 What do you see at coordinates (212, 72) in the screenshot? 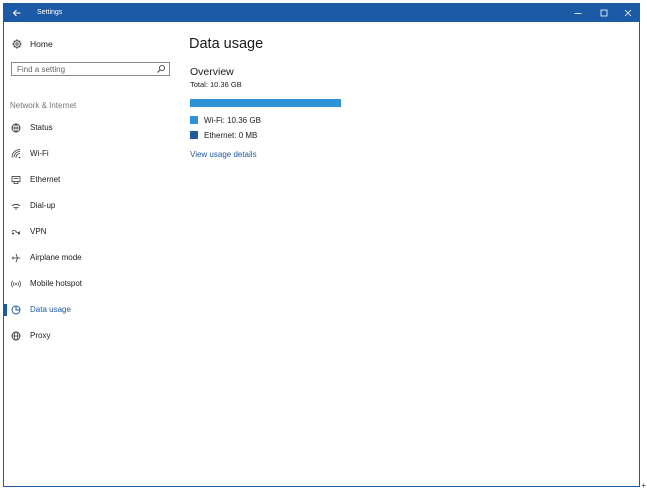
I see `overview-heading: Overview` at bounding box center [212, 72].